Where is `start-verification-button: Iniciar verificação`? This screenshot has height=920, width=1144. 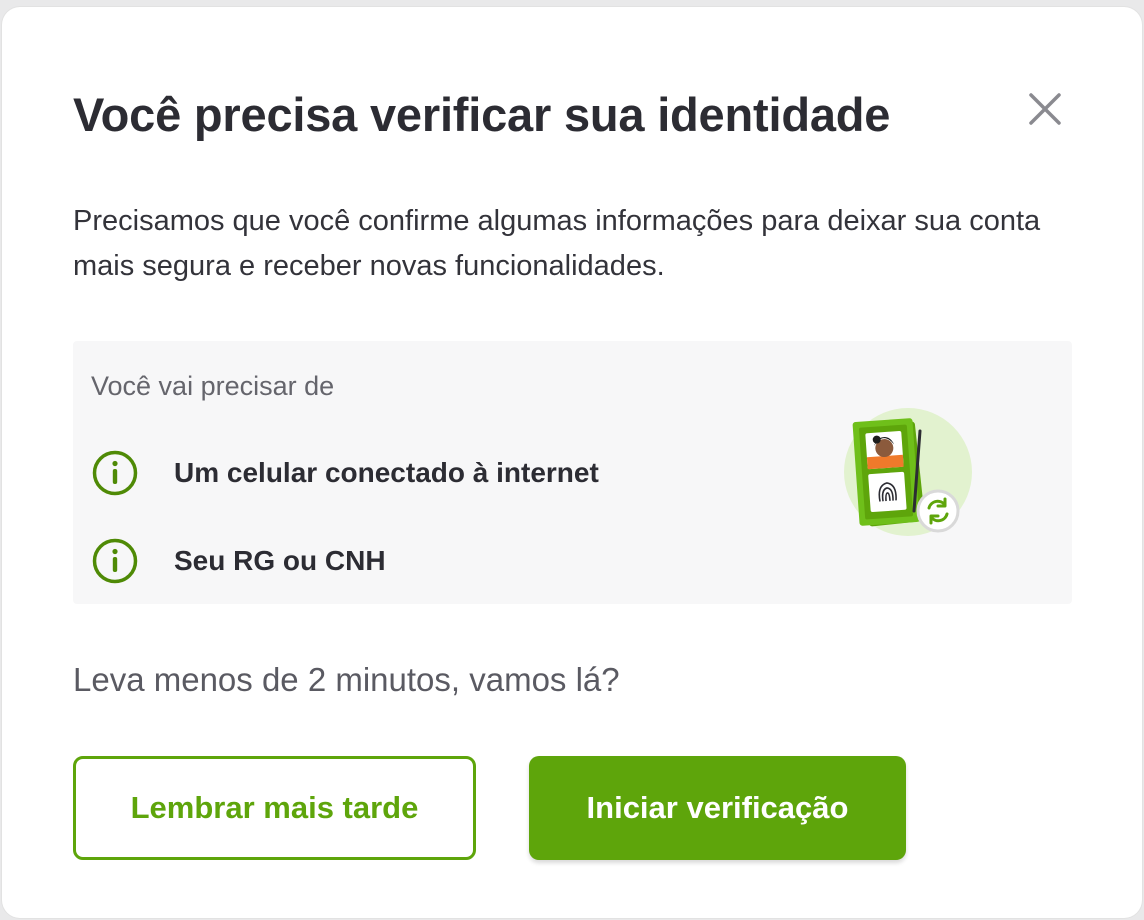
start-verification-button: Iniciar verificação is located at coordinates (717, 808).